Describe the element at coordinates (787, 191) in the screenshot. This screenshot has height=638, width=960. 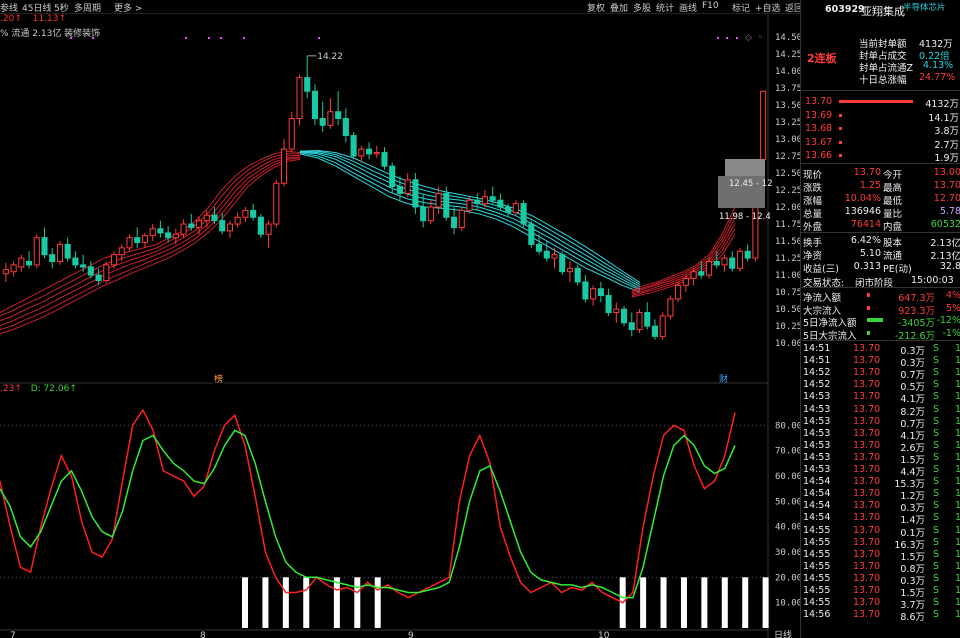
I see `price-axis-tick: 12.25` at that location.